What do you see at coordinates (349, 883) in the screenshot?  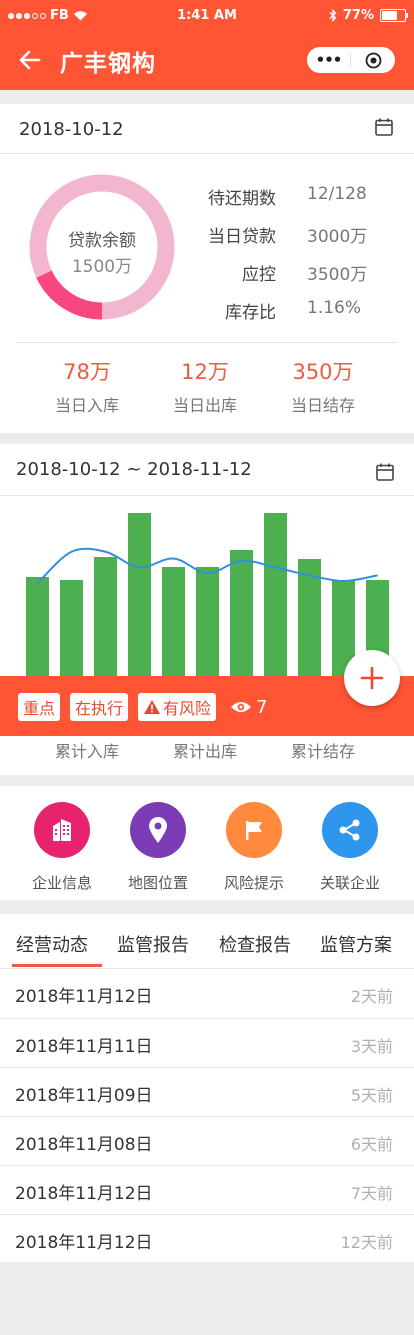 I see `action-label: 关联企业` at bounding box center [349, 883].